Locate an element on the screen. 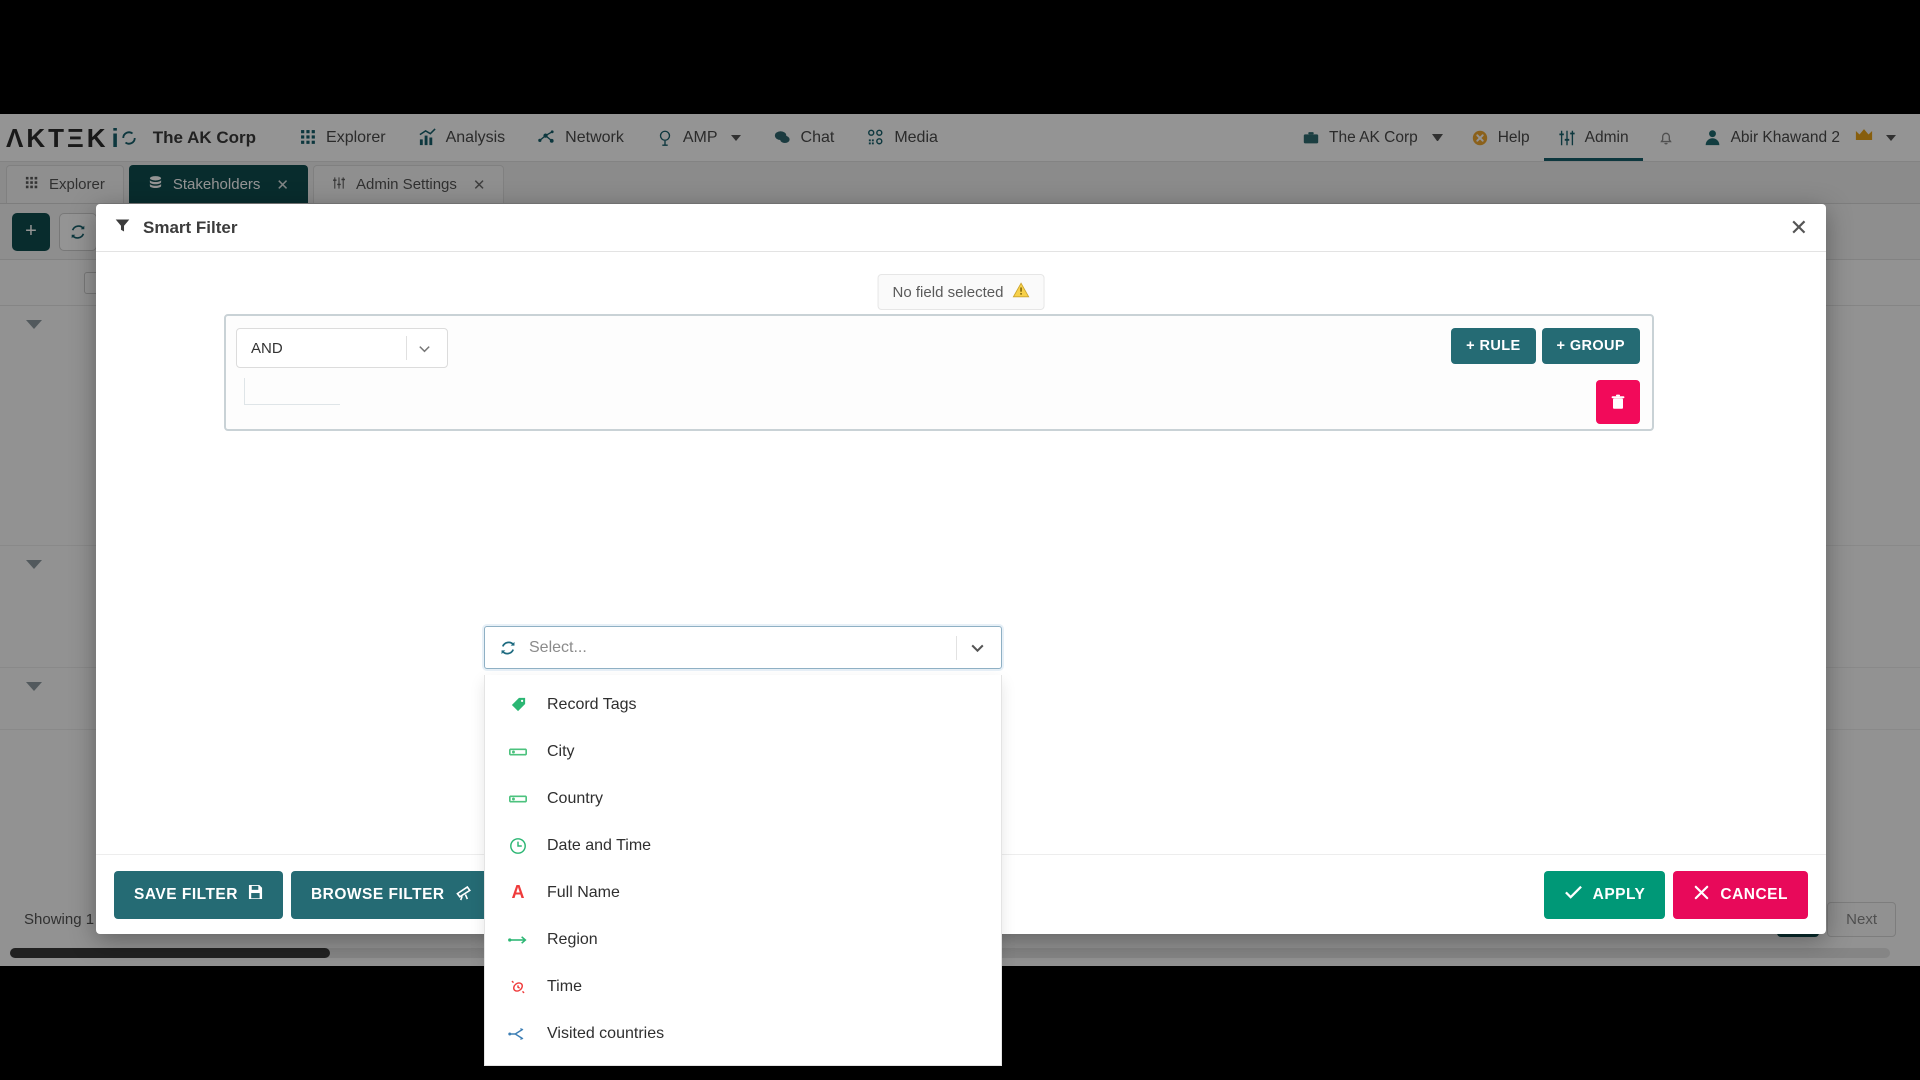 This screenshot has height=1080, width=1920. filter-group: AND + RULE + GROUP is located at coordinates (939, 372).